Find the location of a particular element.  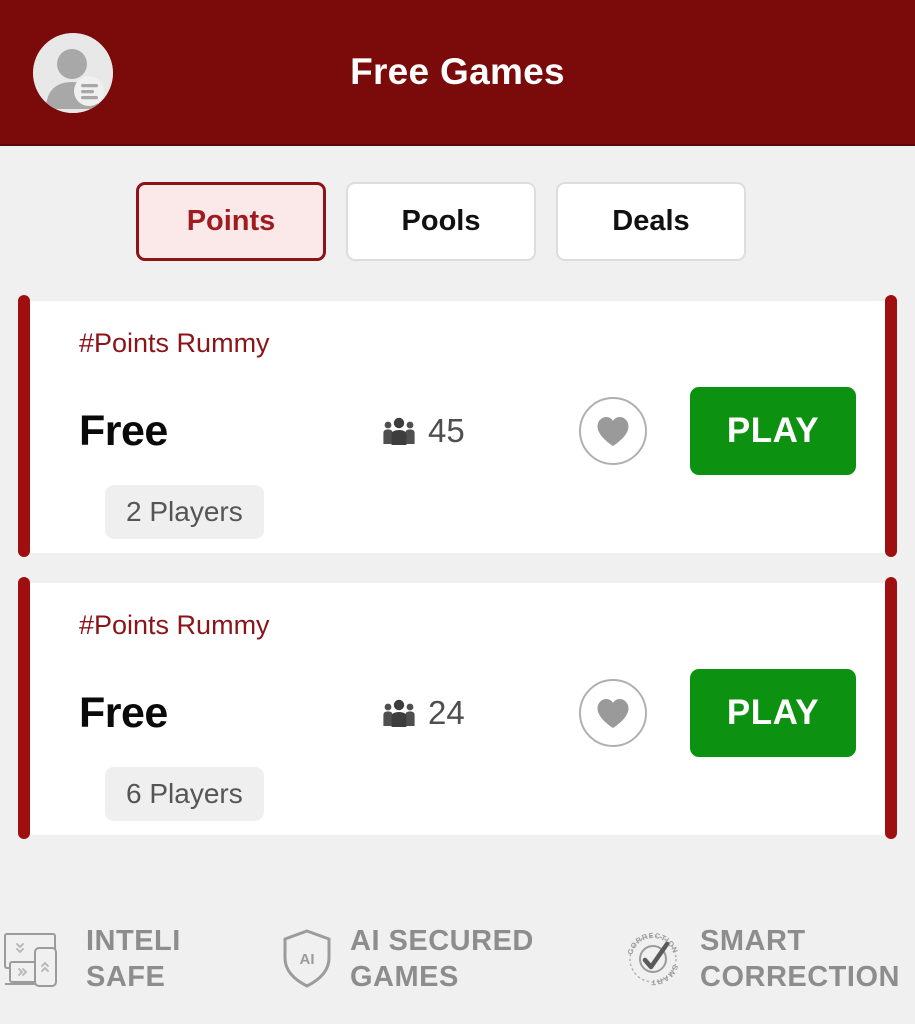

status-badge: 6 Players is located at coordinates (184, 794).